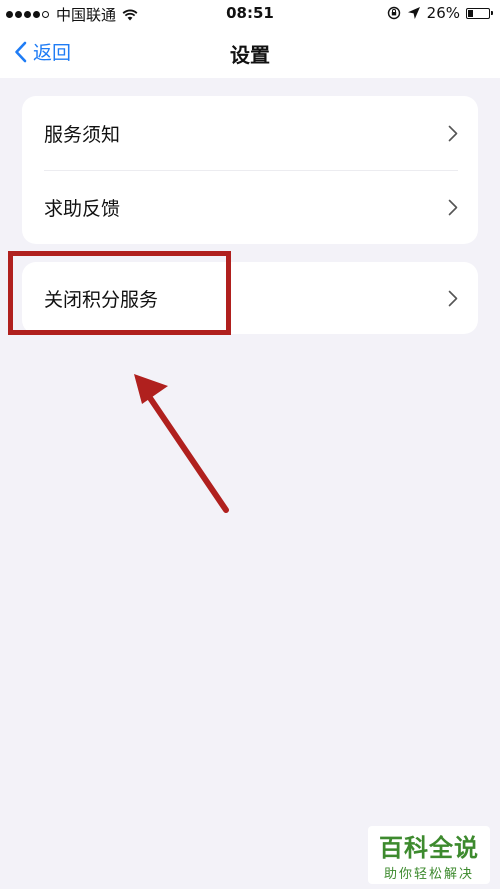 The width and height of the screenshot is (500, 889). Describe the element at coordinates (413, 13) in the screenshot. I see `location-arrow-icon` at that location.